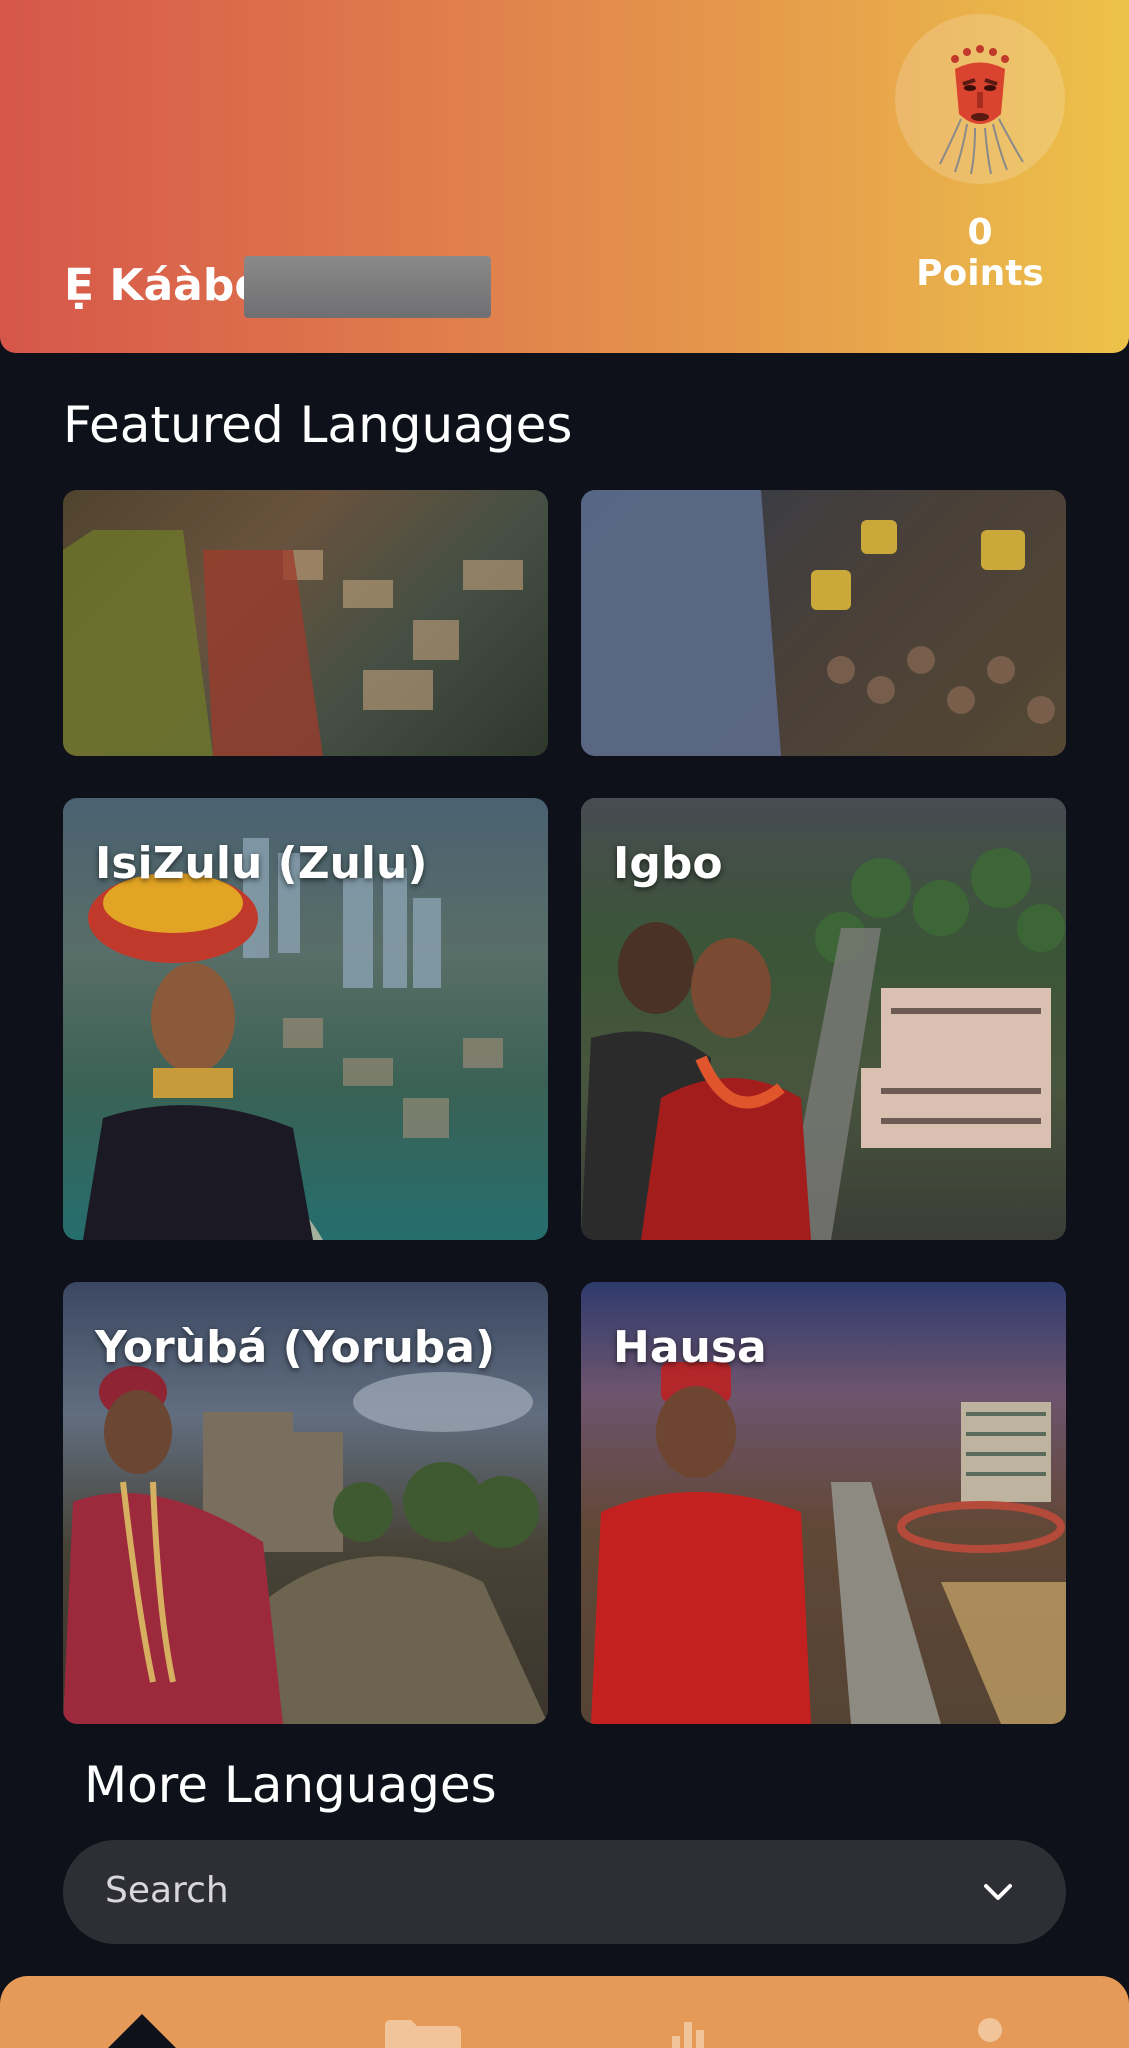 This screenshot has height=2048, width=1129. I want to click on featured-languages-title: Featured Languages, so click(318, 425).